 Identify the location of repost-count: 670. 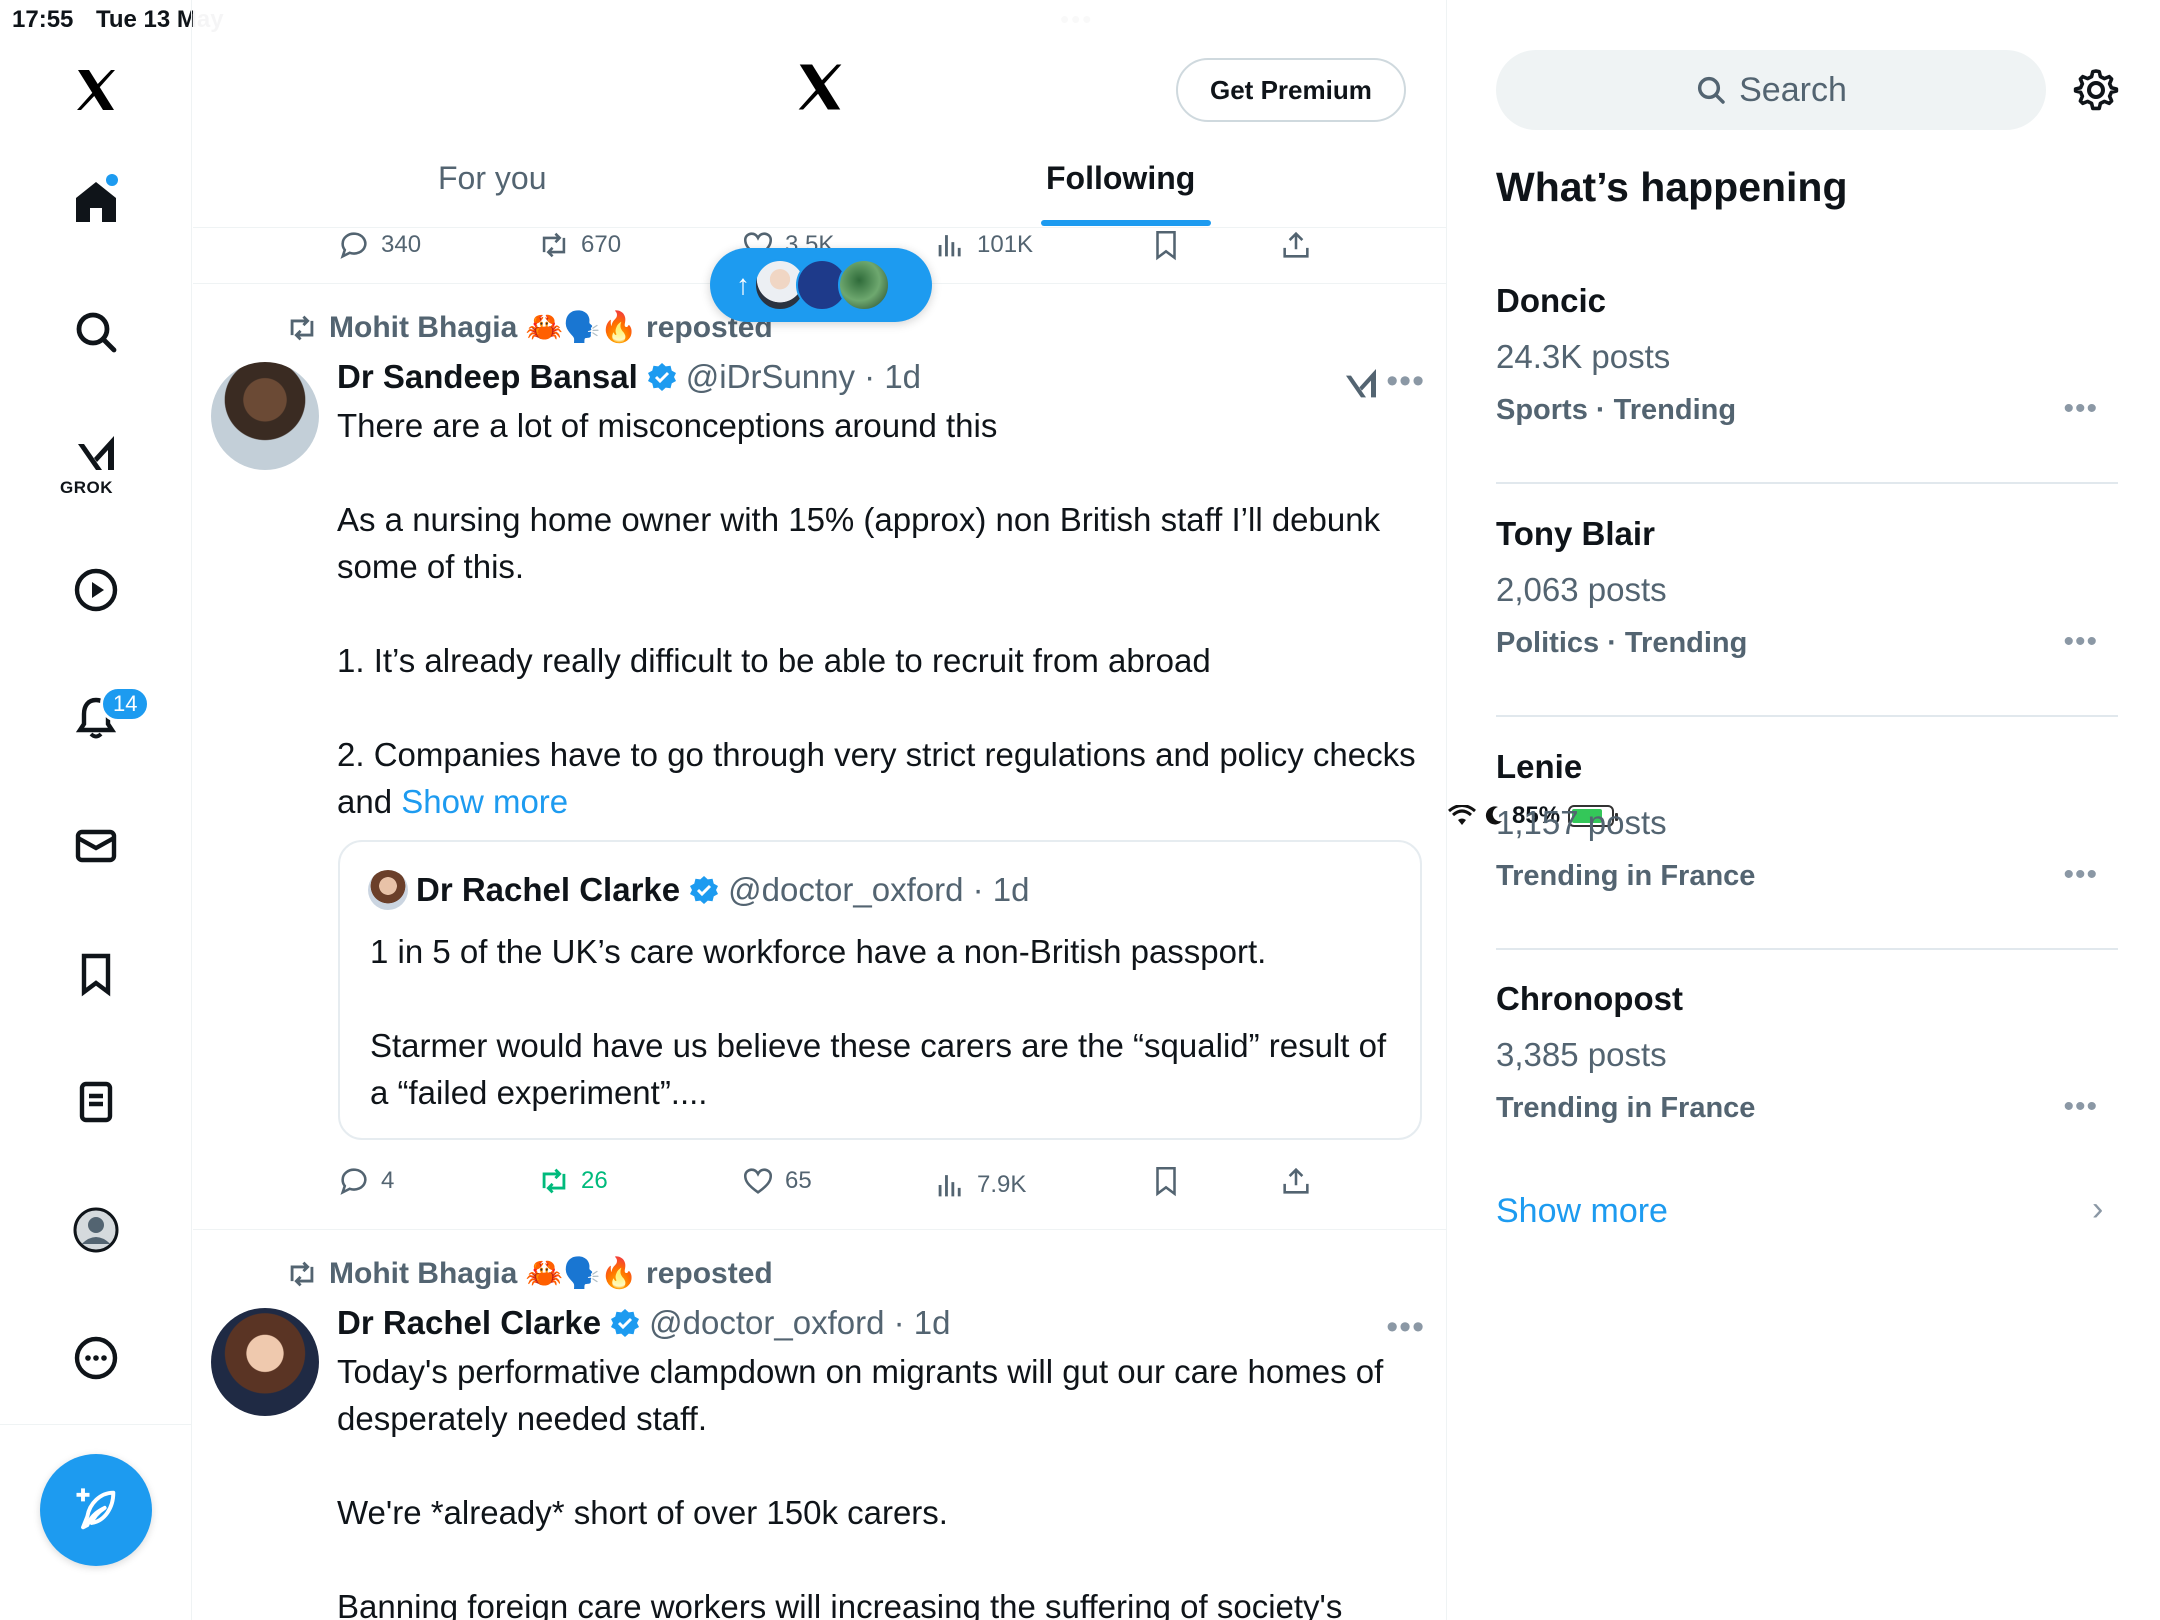
(601, 244).